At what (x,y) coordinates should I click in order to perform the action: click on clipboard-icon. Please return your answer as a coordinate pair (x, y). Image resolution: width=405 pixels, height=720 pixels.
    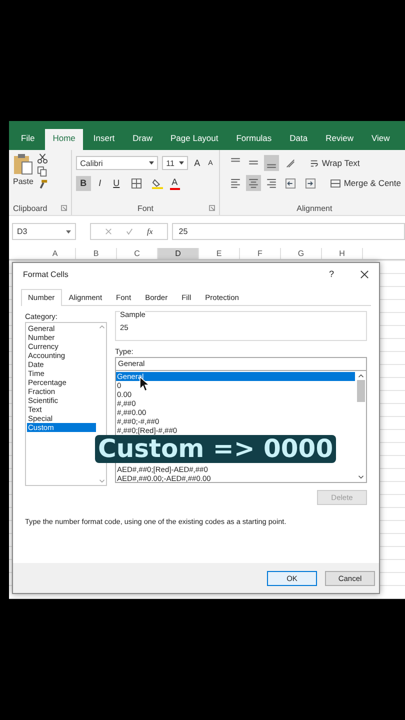
    Looking at the image, I should click on (23, 164).